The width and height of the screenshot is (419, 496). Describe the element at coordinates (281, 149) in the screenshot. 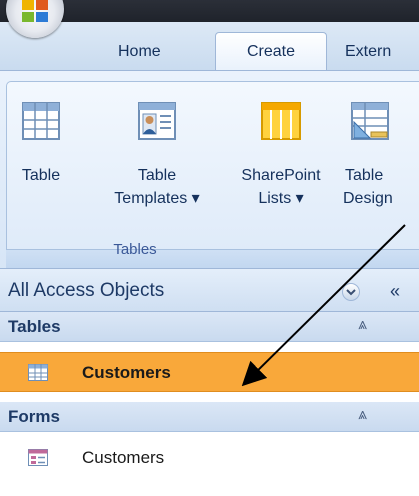

I see `sharepoint-lists-button: SharePoint Lists ▾` at that location.